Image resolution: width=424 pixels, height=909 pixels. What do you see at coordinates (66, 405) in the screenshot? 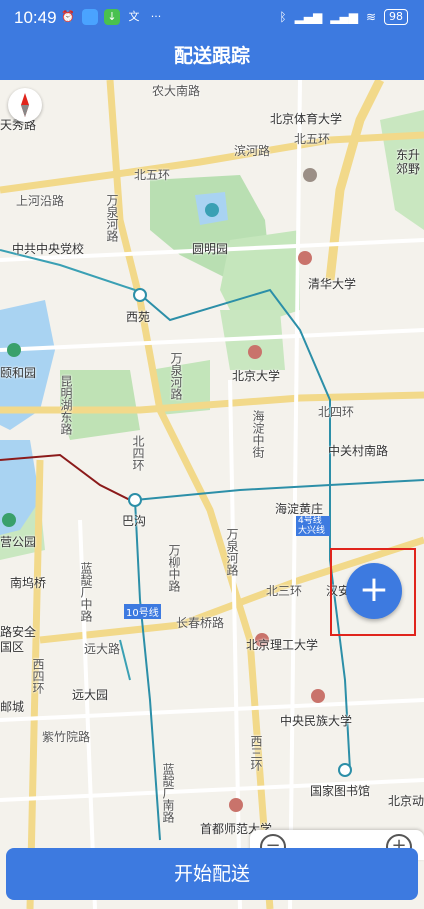
I see `map-label: 昆明湖东路` at bounding box center [66, 405].